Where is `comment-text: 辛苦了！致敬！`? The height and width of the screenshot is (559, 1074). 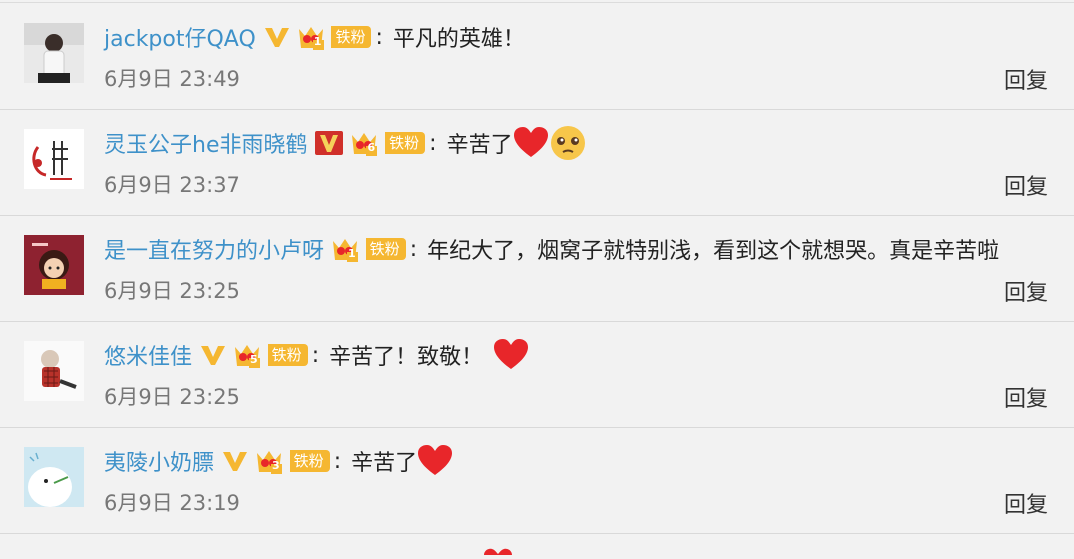
comment-text: 辛苦了！致敬！ is located at coordinates (406, 357).